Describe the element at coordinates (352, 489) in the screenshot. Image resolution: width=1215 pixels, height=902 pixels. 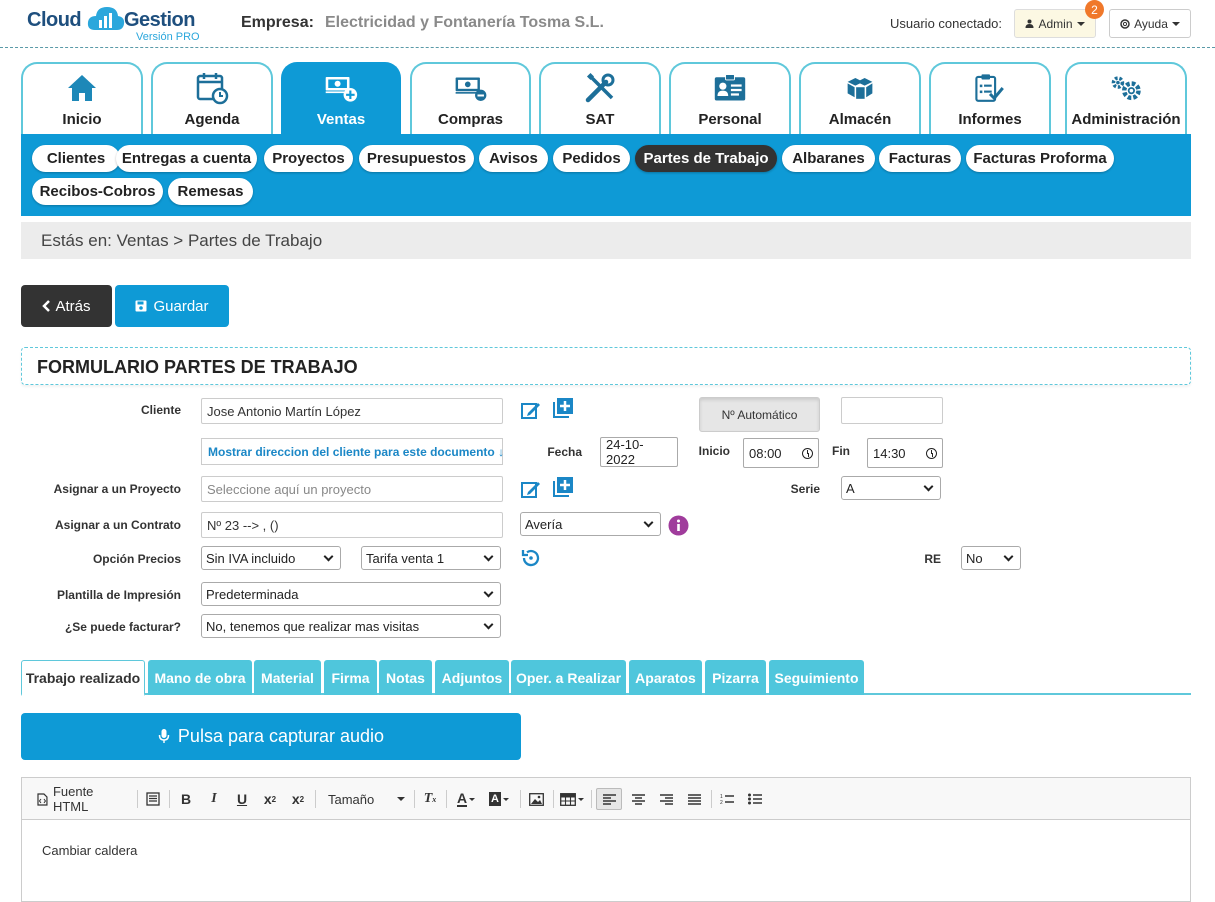
I see `proyecto-input: Seleccione aquí un proyecto` at that location.